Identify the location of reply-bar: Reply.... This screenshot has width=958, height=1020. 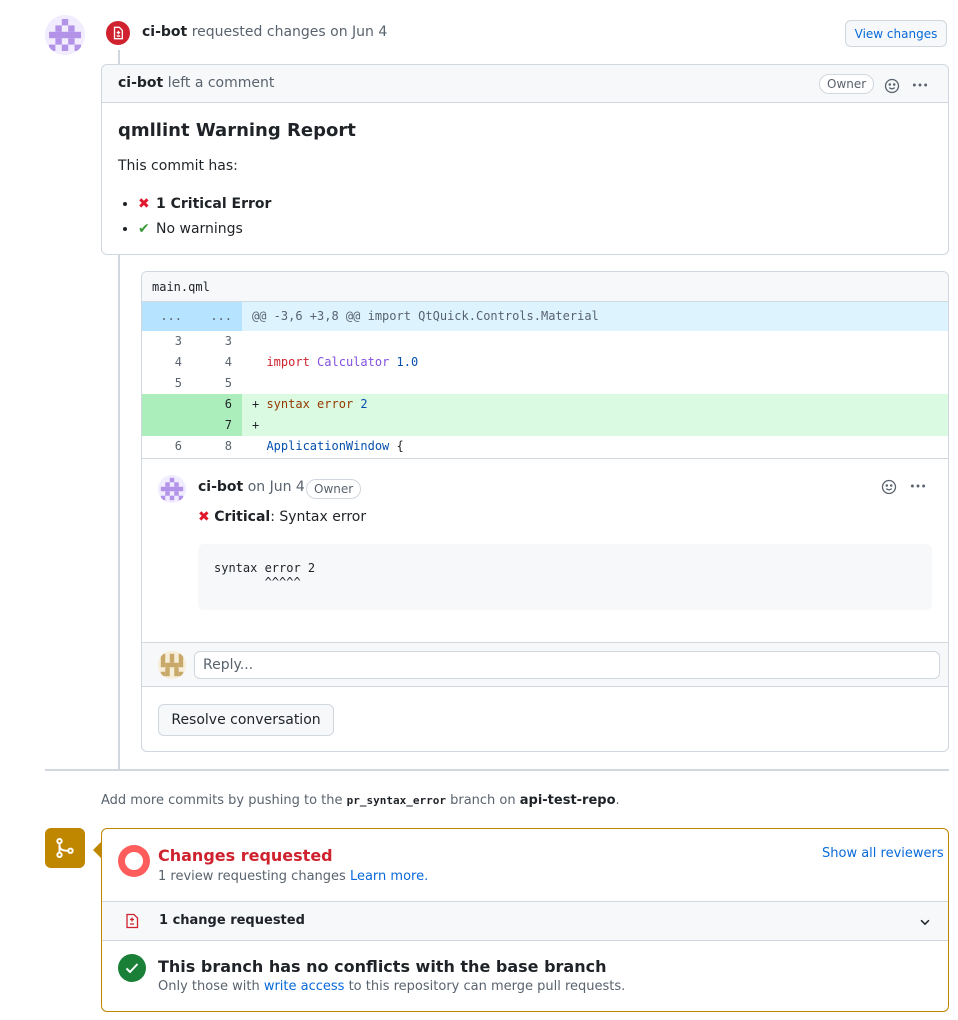
(545, 664).